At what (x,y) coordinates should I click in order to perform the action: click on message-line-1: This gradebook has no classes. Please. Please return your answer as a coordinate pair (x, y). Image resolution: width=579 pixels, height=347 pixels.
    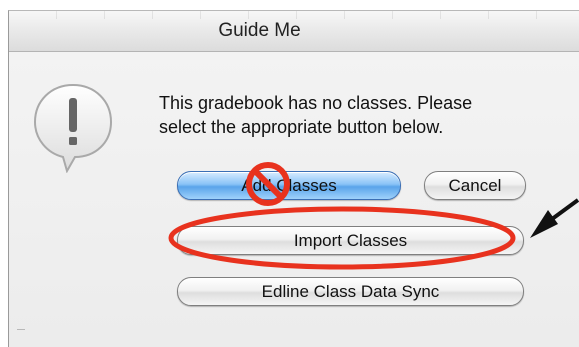
    Looking at the image, I should click on (316, 103).